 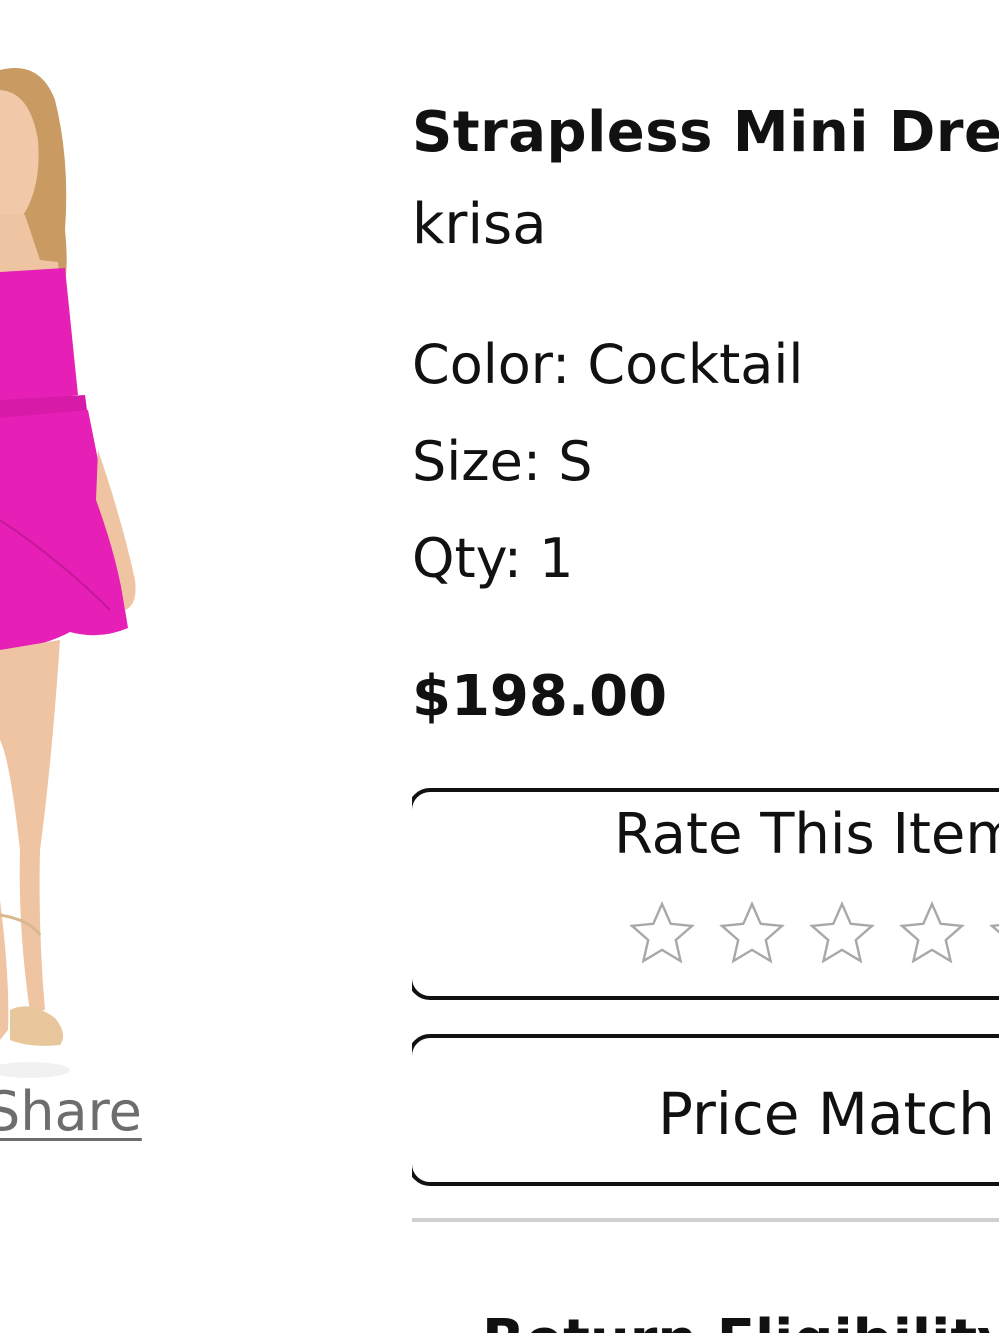 I want to click on rating-stars, so click(x=812, y=934).